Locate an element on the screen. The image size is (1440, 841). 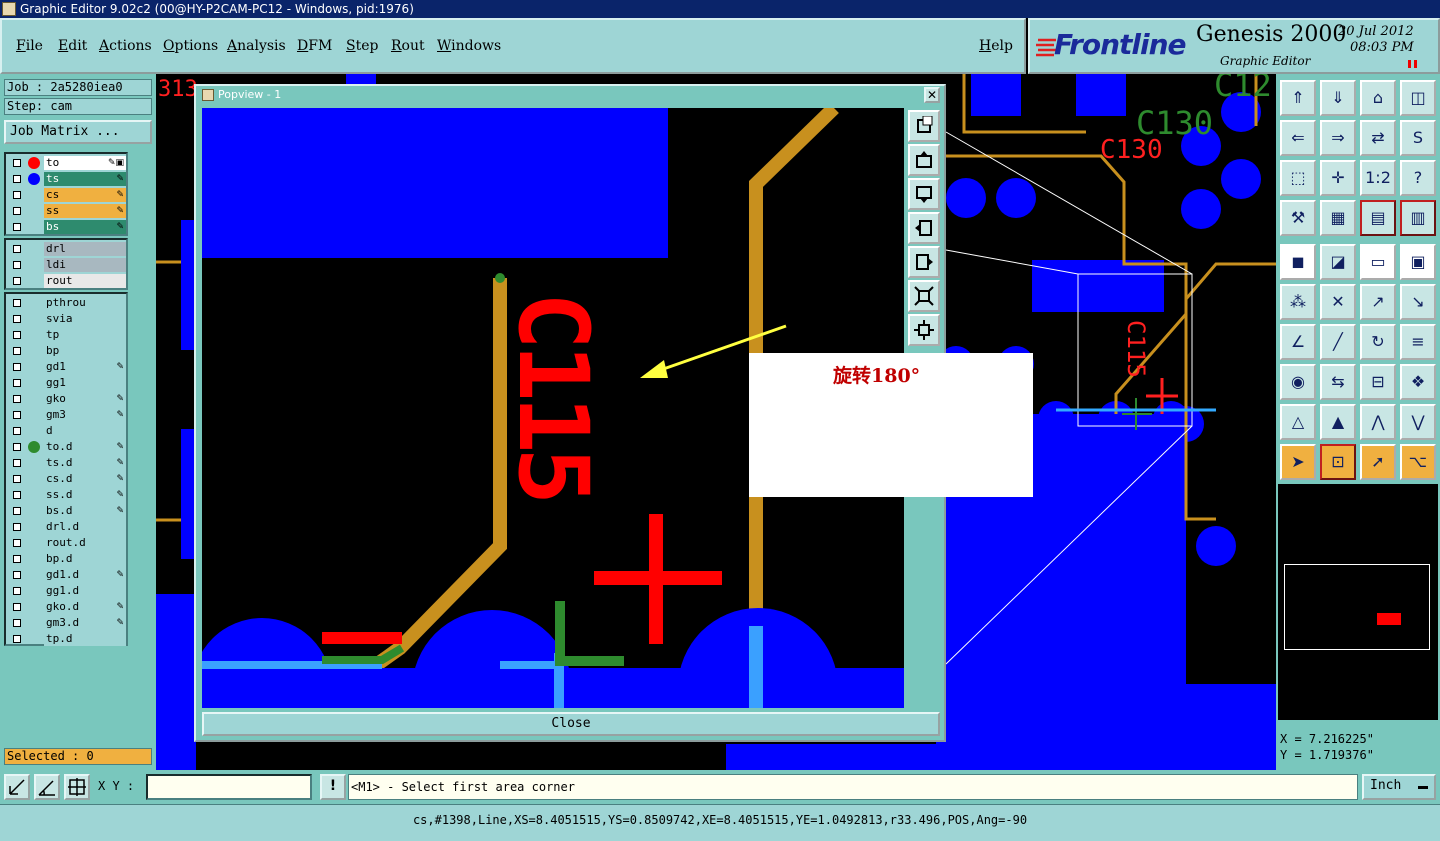
layer-name: to.d is located at coordinates (85, 447).